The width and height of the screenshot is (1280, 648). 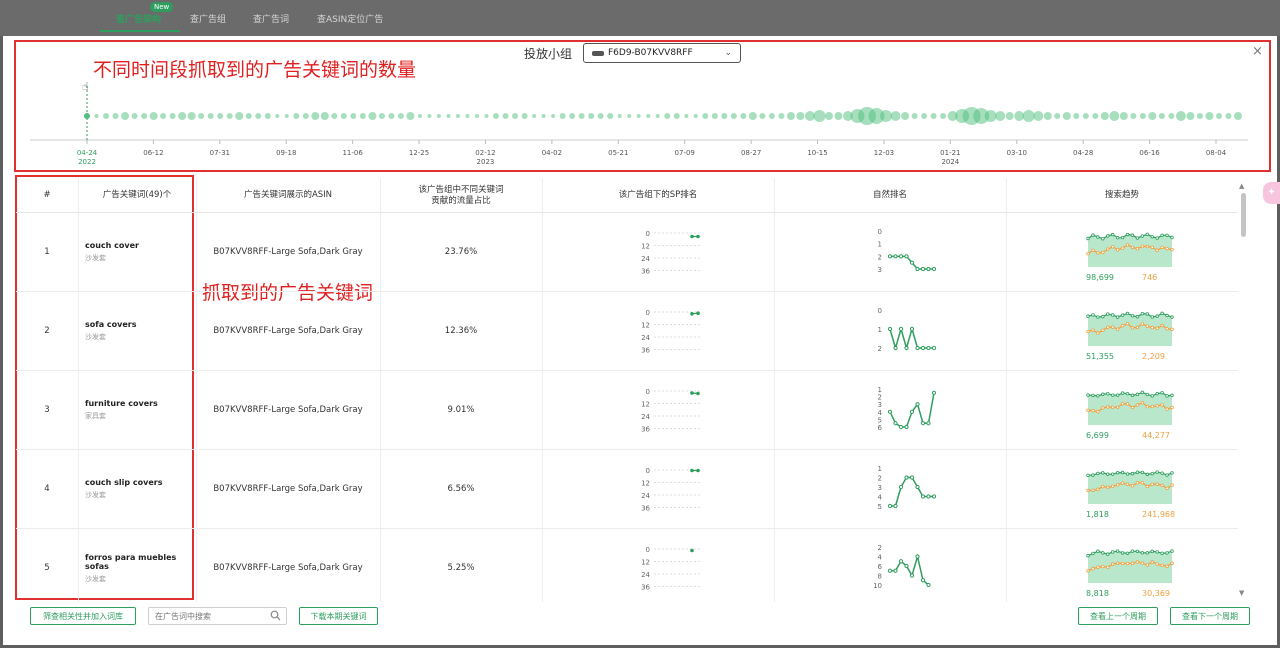 What do you see at coordinates (1243, 215) in the screenshot?
I see `scrollbar-thumb` at bounding box center [1243, 215].